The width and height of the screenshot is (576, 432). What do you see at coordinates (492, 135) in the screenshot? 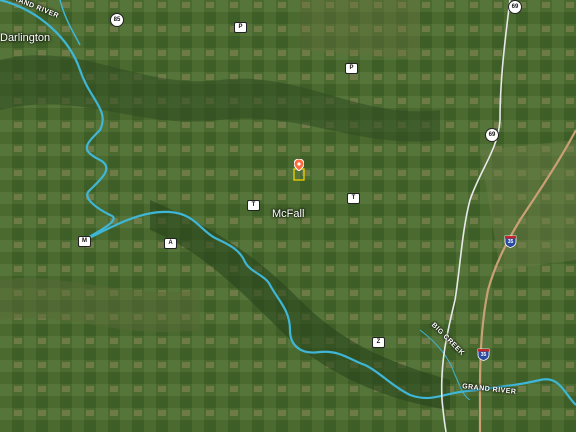
I see `route-shield-69: 69` at bounding box center [492, 135].